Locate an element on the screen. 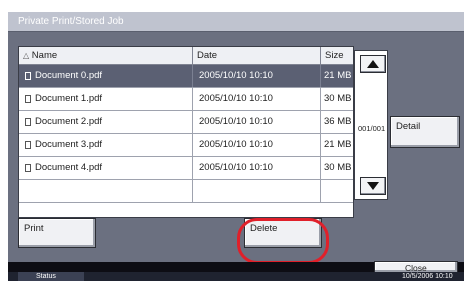  sort-ascending-icon: △ is located at coordinates (26, 55).